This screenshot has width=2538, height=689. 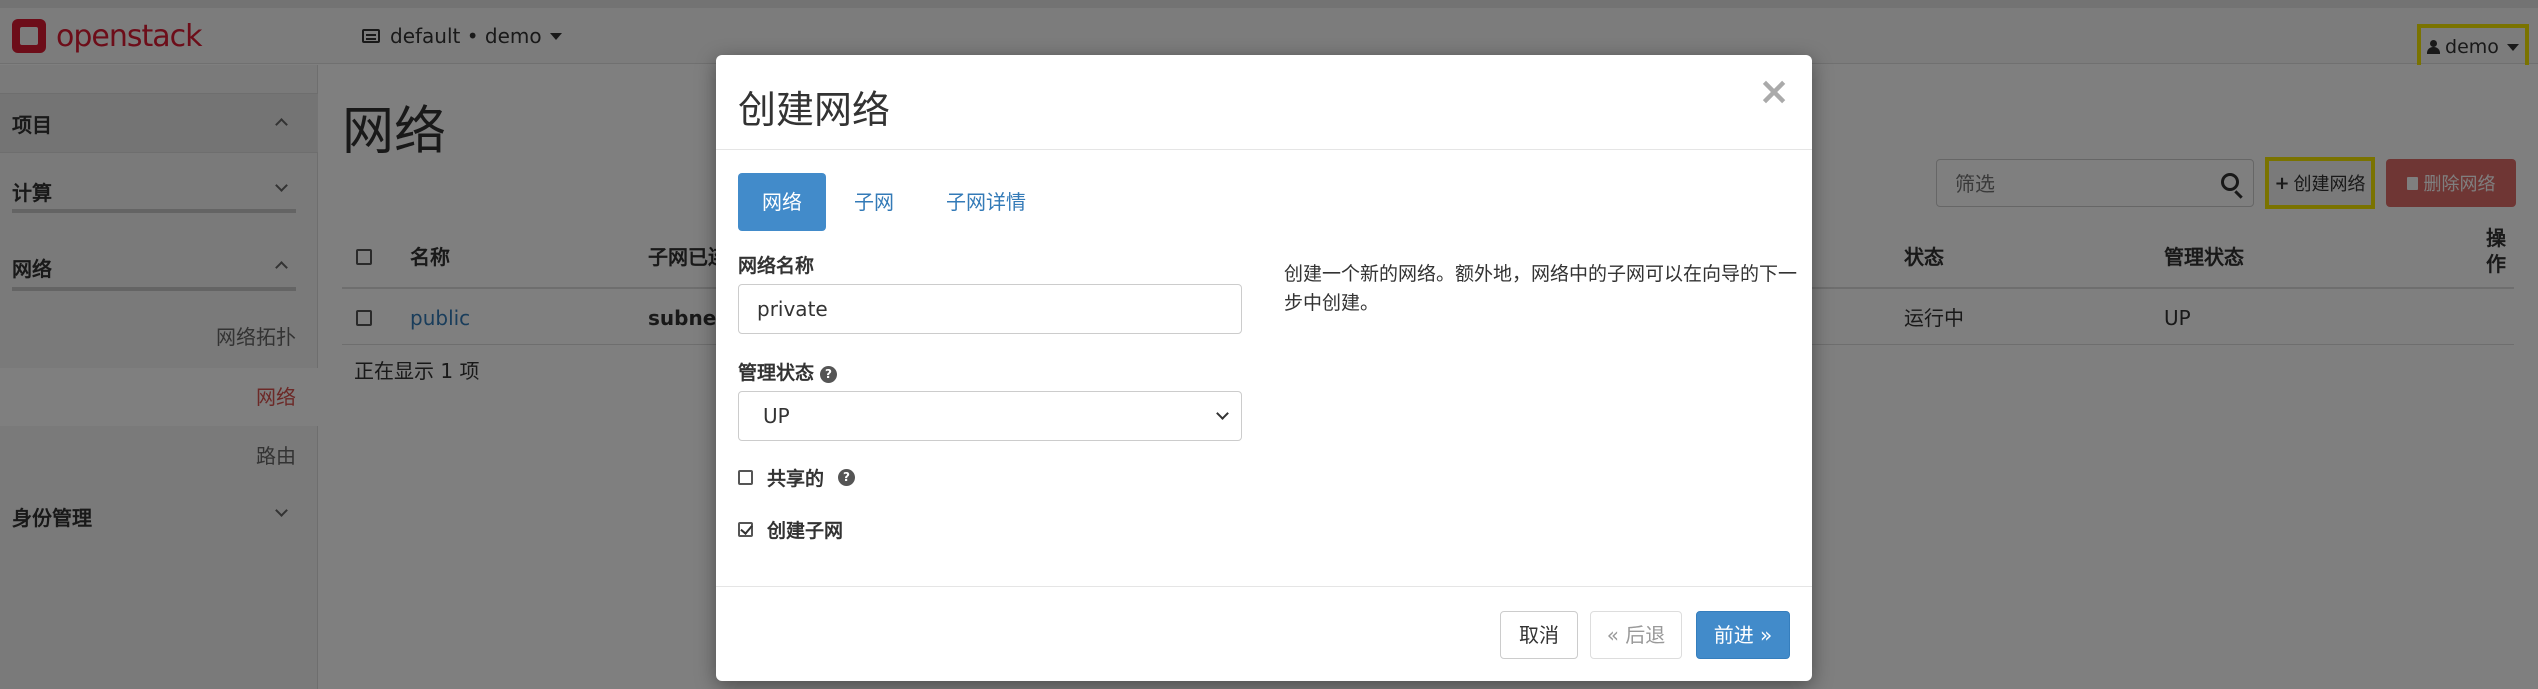 What do you see at coordinates (986, 202) in the screenshot?
I see `tab-subnet-details: 子网详情` at bounding box center [986, 202].